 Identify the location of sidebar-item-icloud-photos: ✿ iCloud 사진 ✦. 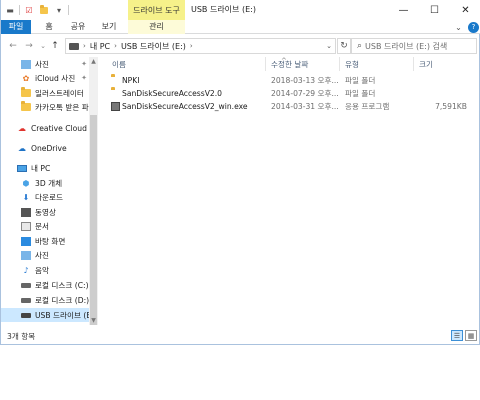
(45, 78).